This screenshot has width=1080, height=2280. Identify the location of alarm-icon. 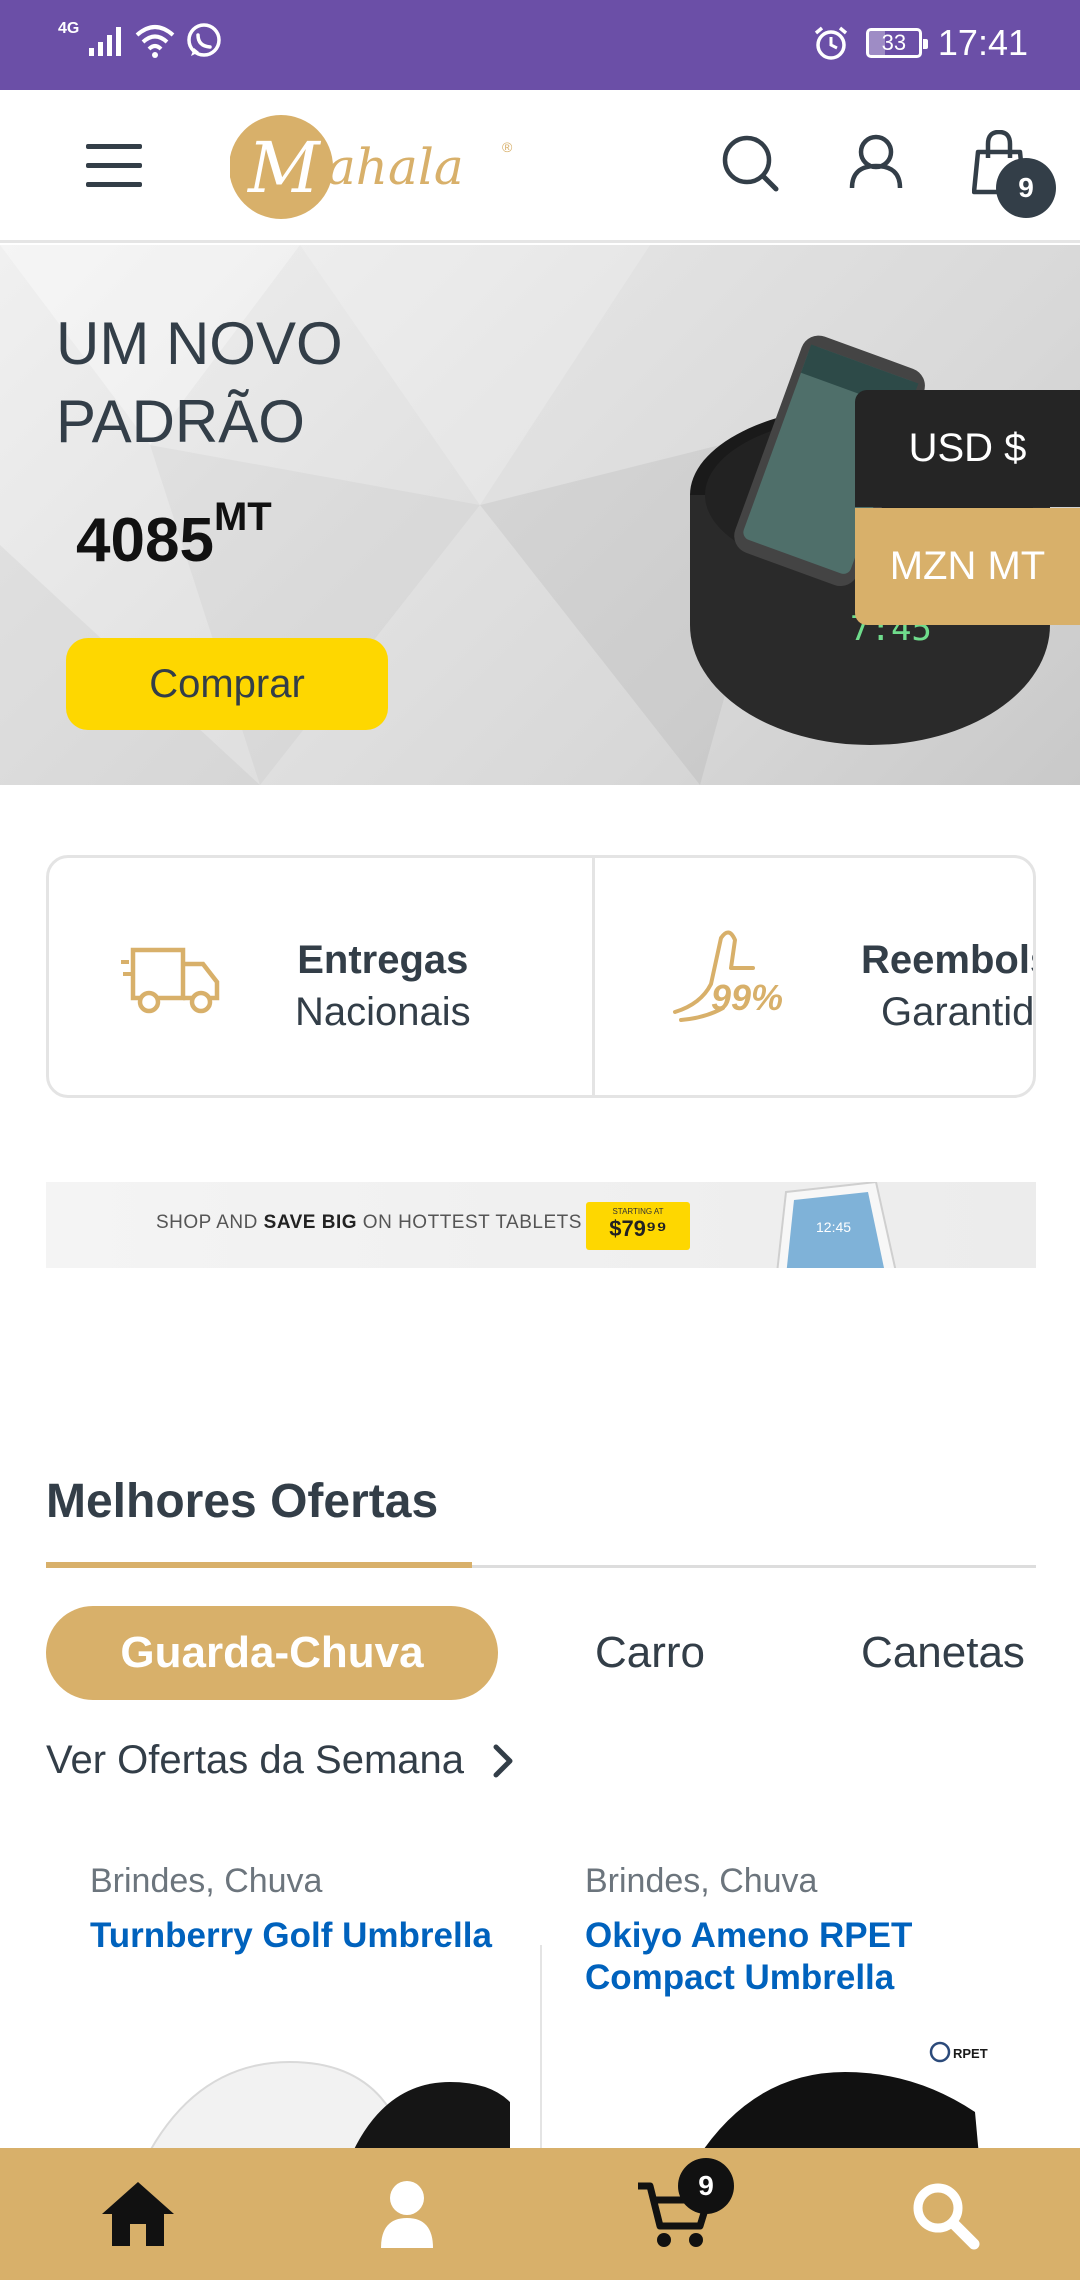
(831, 43).